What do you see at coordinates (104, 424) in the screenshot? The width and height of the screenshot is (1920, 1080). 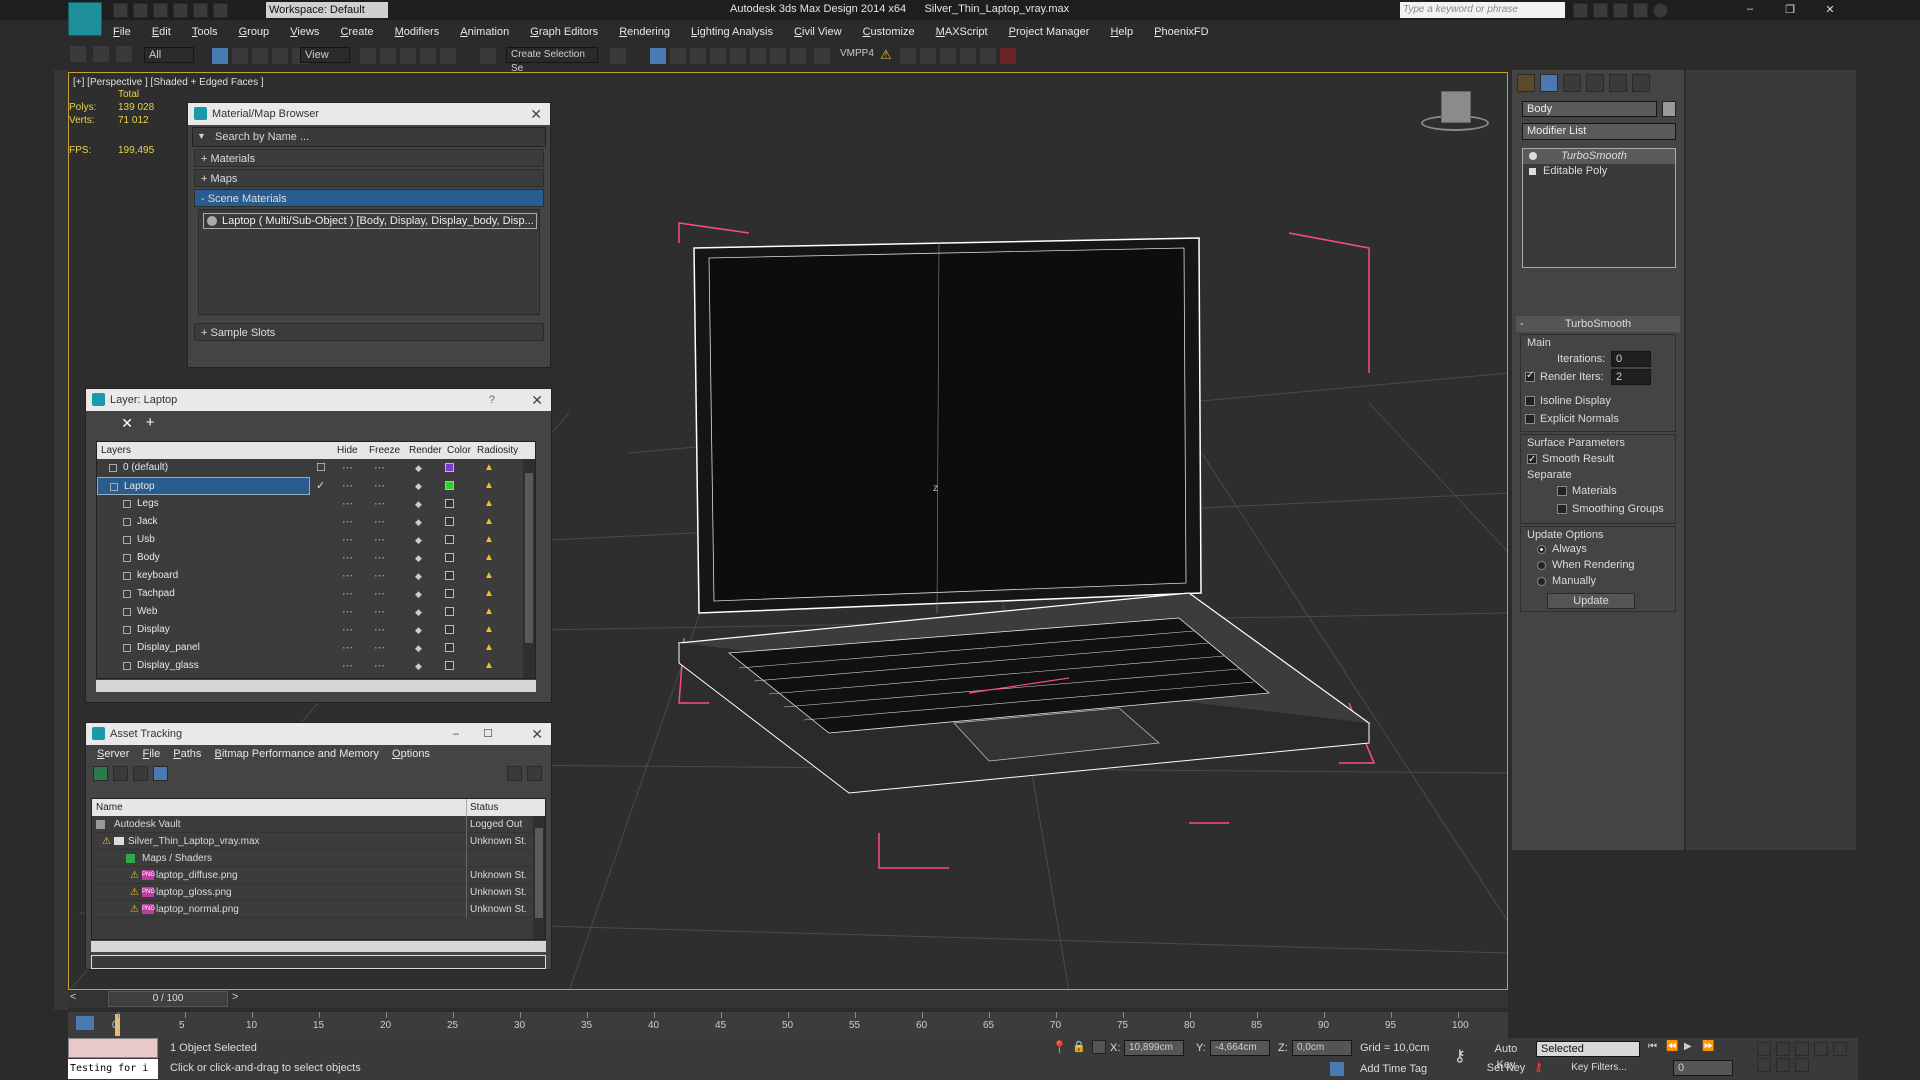 I see `create-layer-icon` at bounding box center [104, 424].